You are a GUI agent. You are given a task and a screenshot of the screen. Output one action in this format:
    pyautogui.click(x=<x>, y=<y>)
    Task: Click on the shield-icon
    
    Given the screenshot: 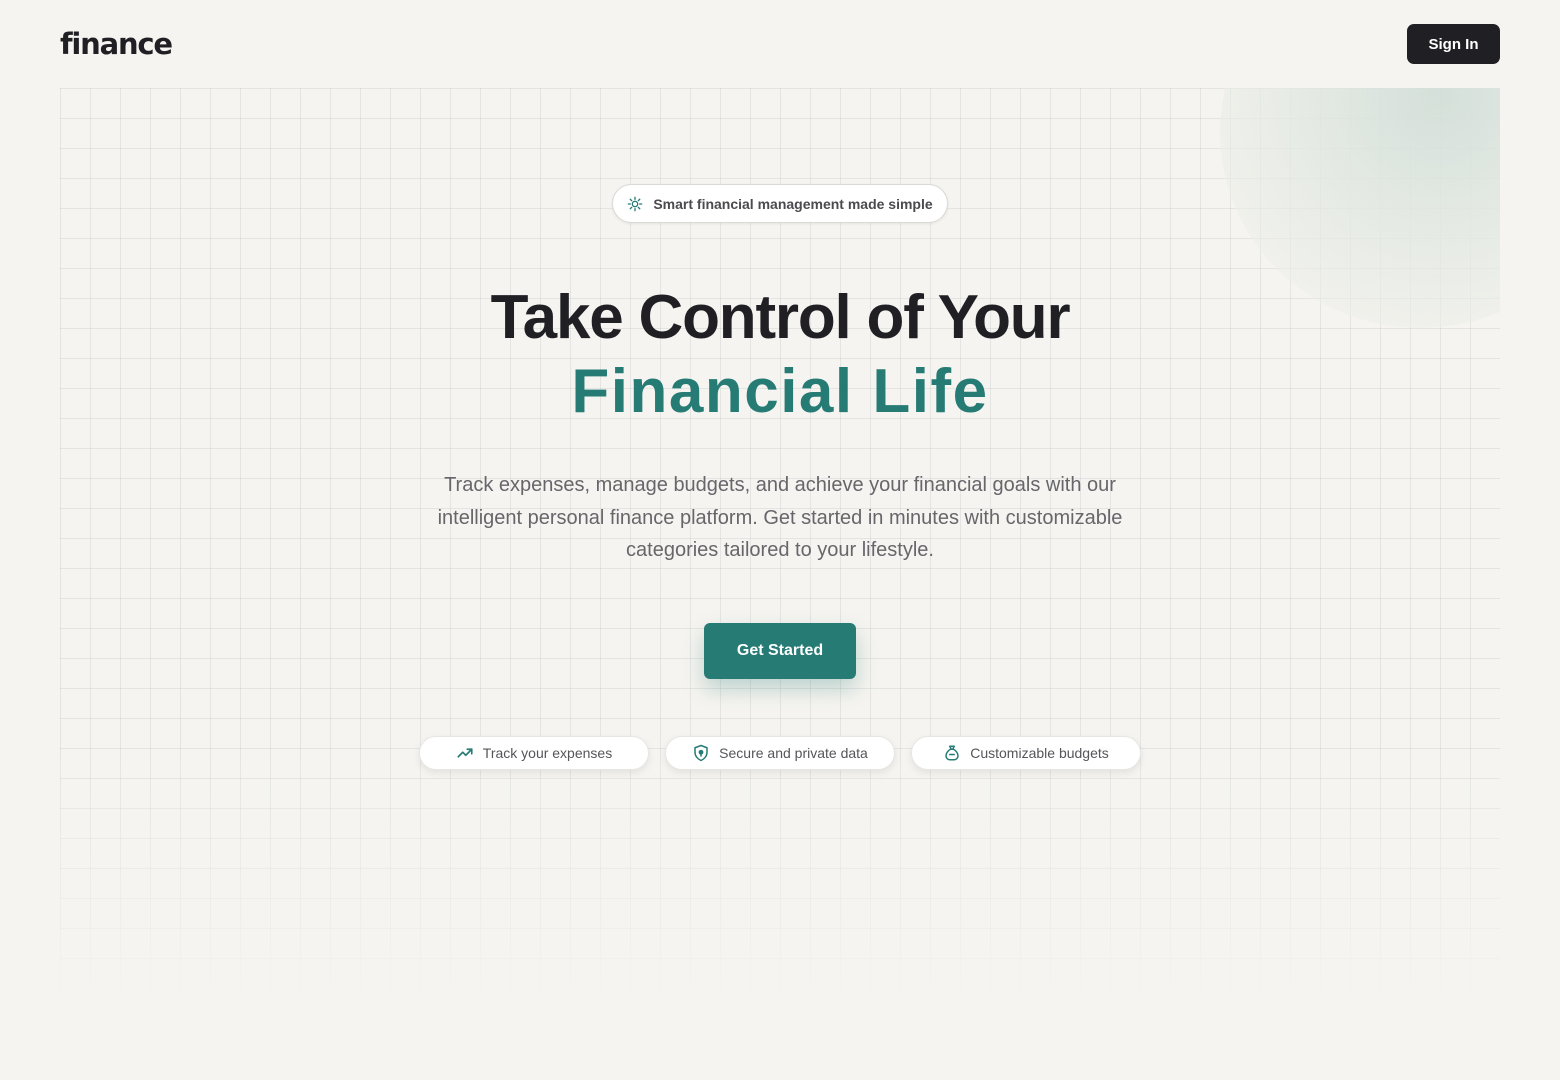 What is the action you would take?
    pyautogui.click(x=701, y=753)
    